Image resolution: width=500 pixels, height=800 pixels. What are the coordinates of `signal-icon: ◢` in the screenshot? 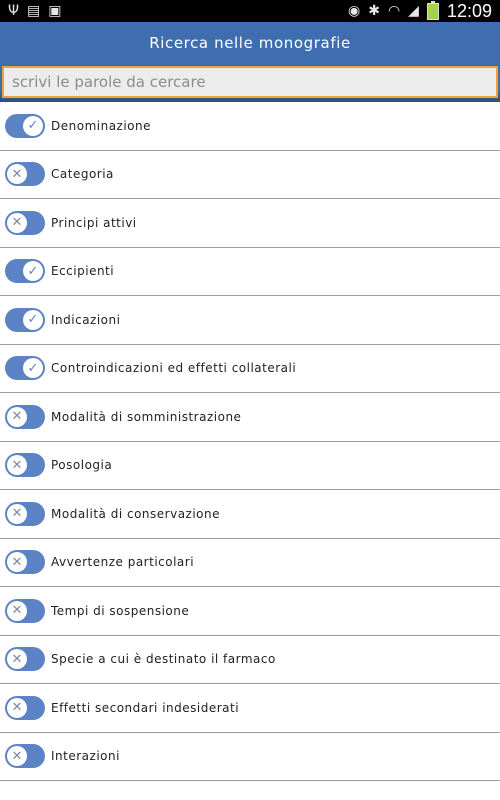 It's located at (413, 11).